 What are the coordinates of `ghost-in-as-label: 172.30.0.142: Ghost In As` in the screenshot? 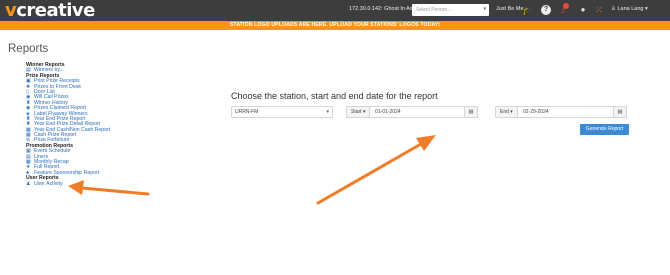 It's located at (381, 9).